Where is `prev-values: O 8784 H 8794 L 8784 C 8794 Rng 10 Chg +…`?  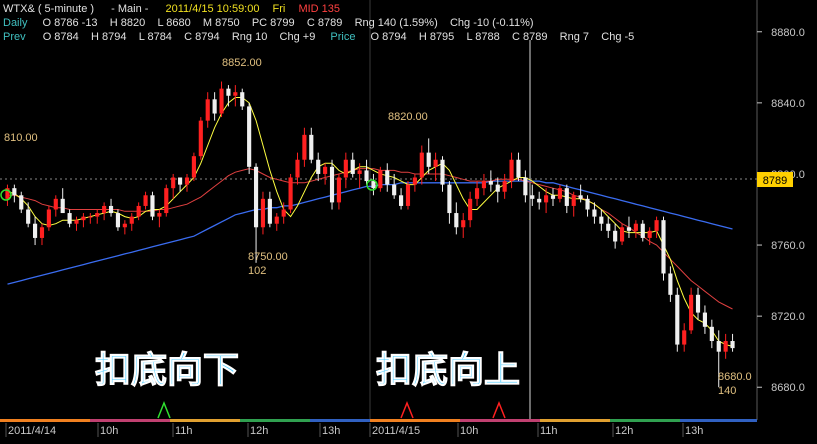
prev-values: O 8784 H 8794 L 8784 C 8794 Rng 10 Chg +… is located at coordinates (179, 37).